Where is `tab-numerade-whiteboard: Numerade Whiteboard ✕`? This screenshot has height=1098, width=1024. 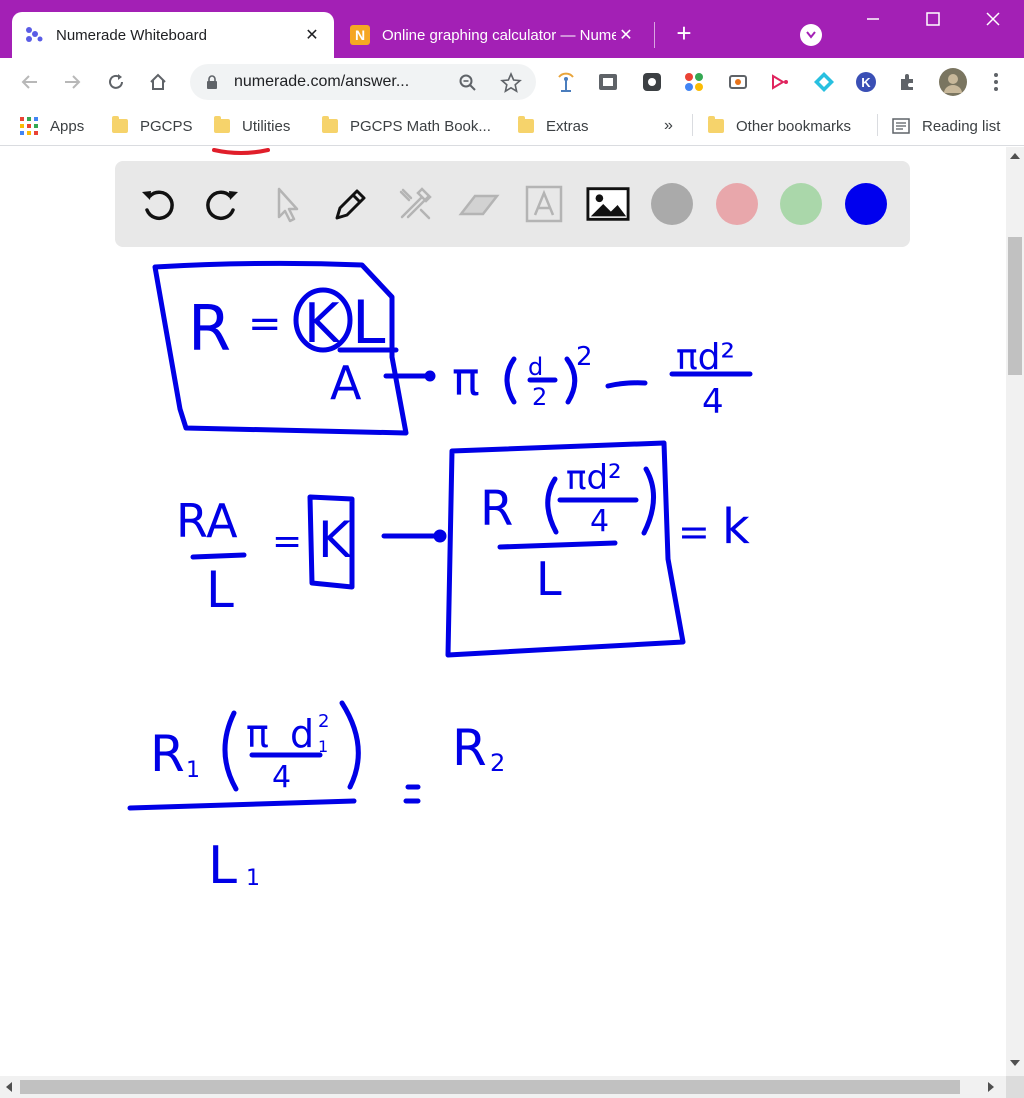
tab-numerade-whiteboard: Numerade Whiteboard ✕ is located at coordinates (173, 35).